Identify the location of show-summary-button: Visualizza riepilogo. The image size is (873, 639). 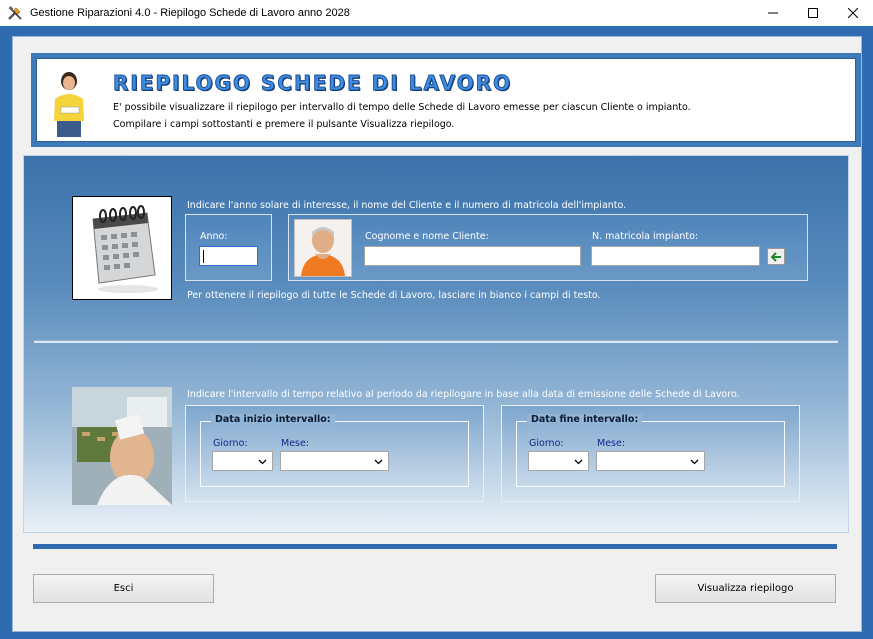
(745, 588).